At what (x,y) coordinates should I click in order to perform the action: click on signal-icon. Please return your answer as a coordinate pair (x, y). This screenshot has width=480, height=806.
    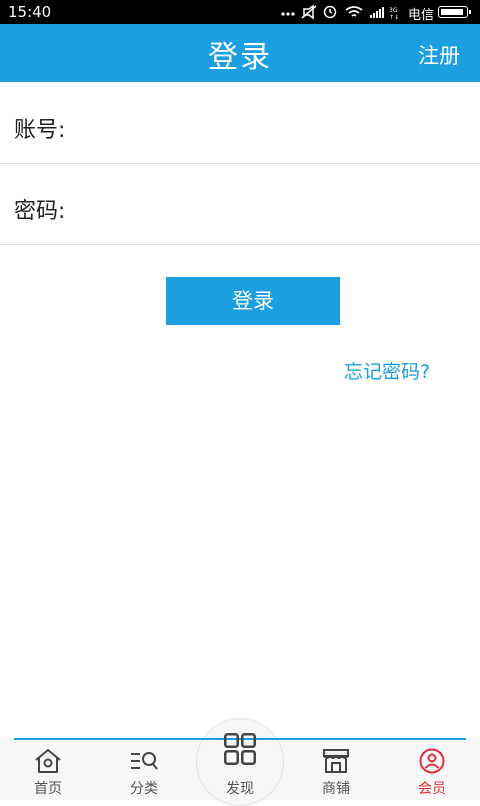
    Looking at the image, I should click on (377, 12).